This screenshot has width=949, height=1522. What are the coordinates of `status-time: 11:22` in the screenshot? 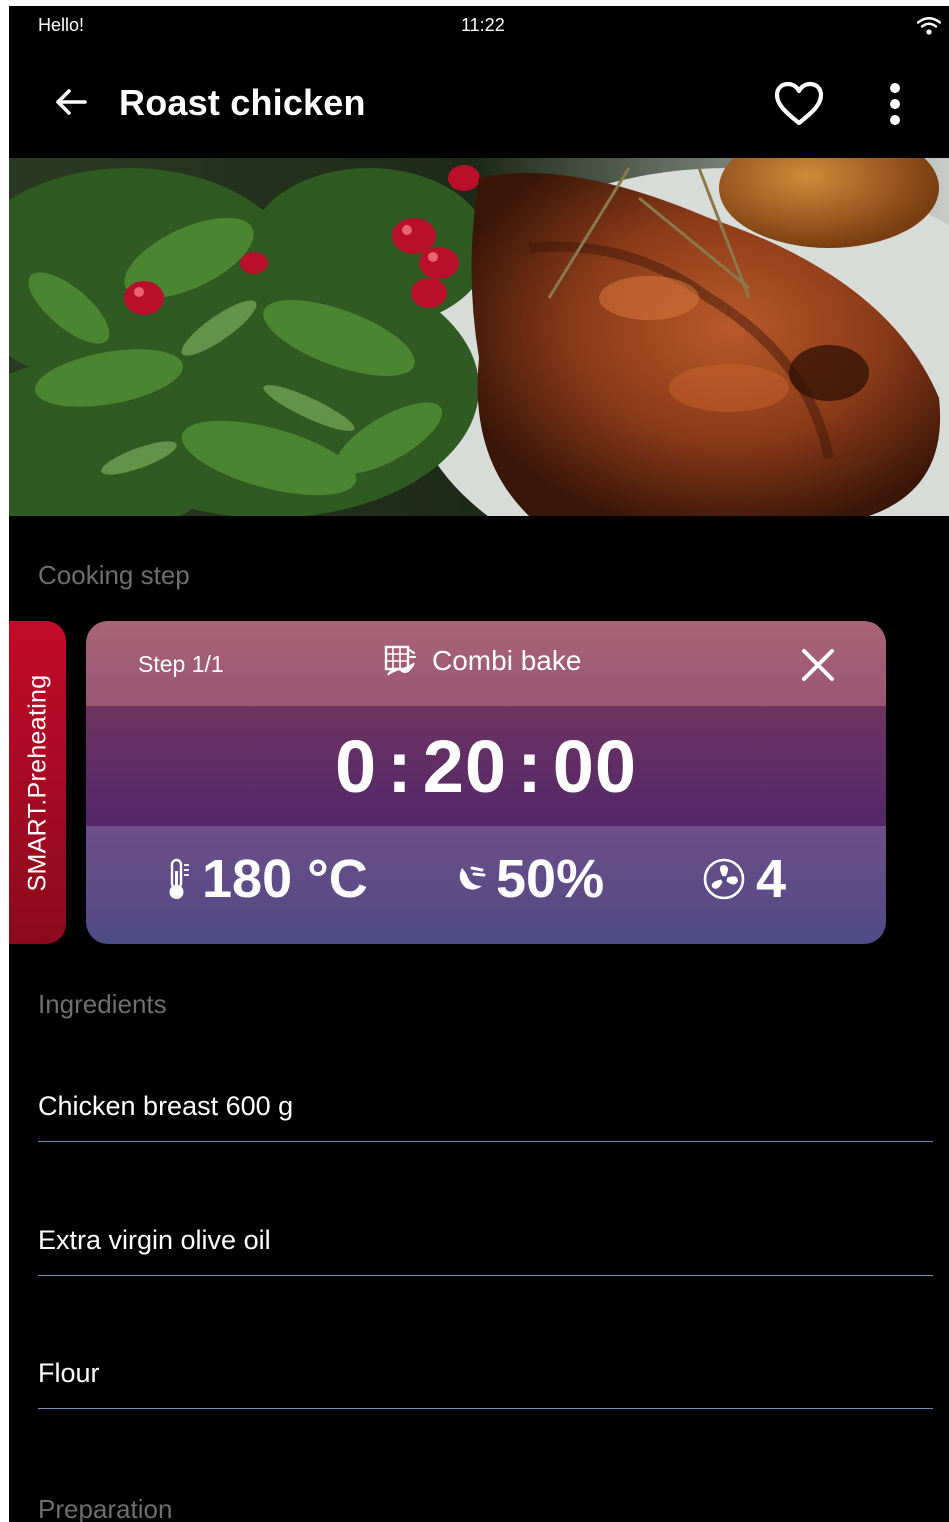 It's located at (483, 25).